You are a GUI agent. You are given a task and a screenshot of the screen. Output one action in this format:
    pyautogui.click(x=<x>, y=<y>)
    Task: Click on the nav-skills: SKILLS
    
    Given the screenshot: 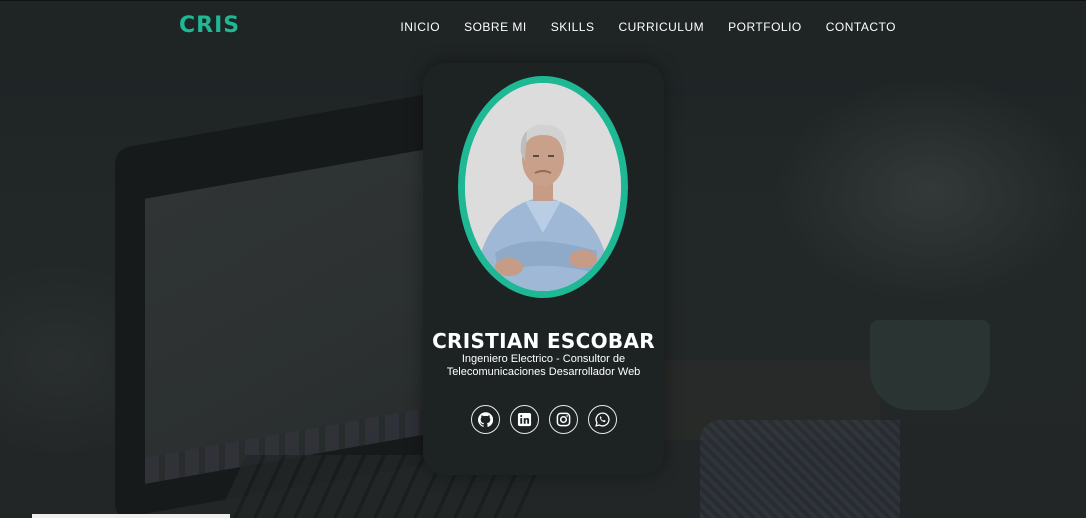 What is the action you would take?
    pyautogui.click(x=573, y=27)
    